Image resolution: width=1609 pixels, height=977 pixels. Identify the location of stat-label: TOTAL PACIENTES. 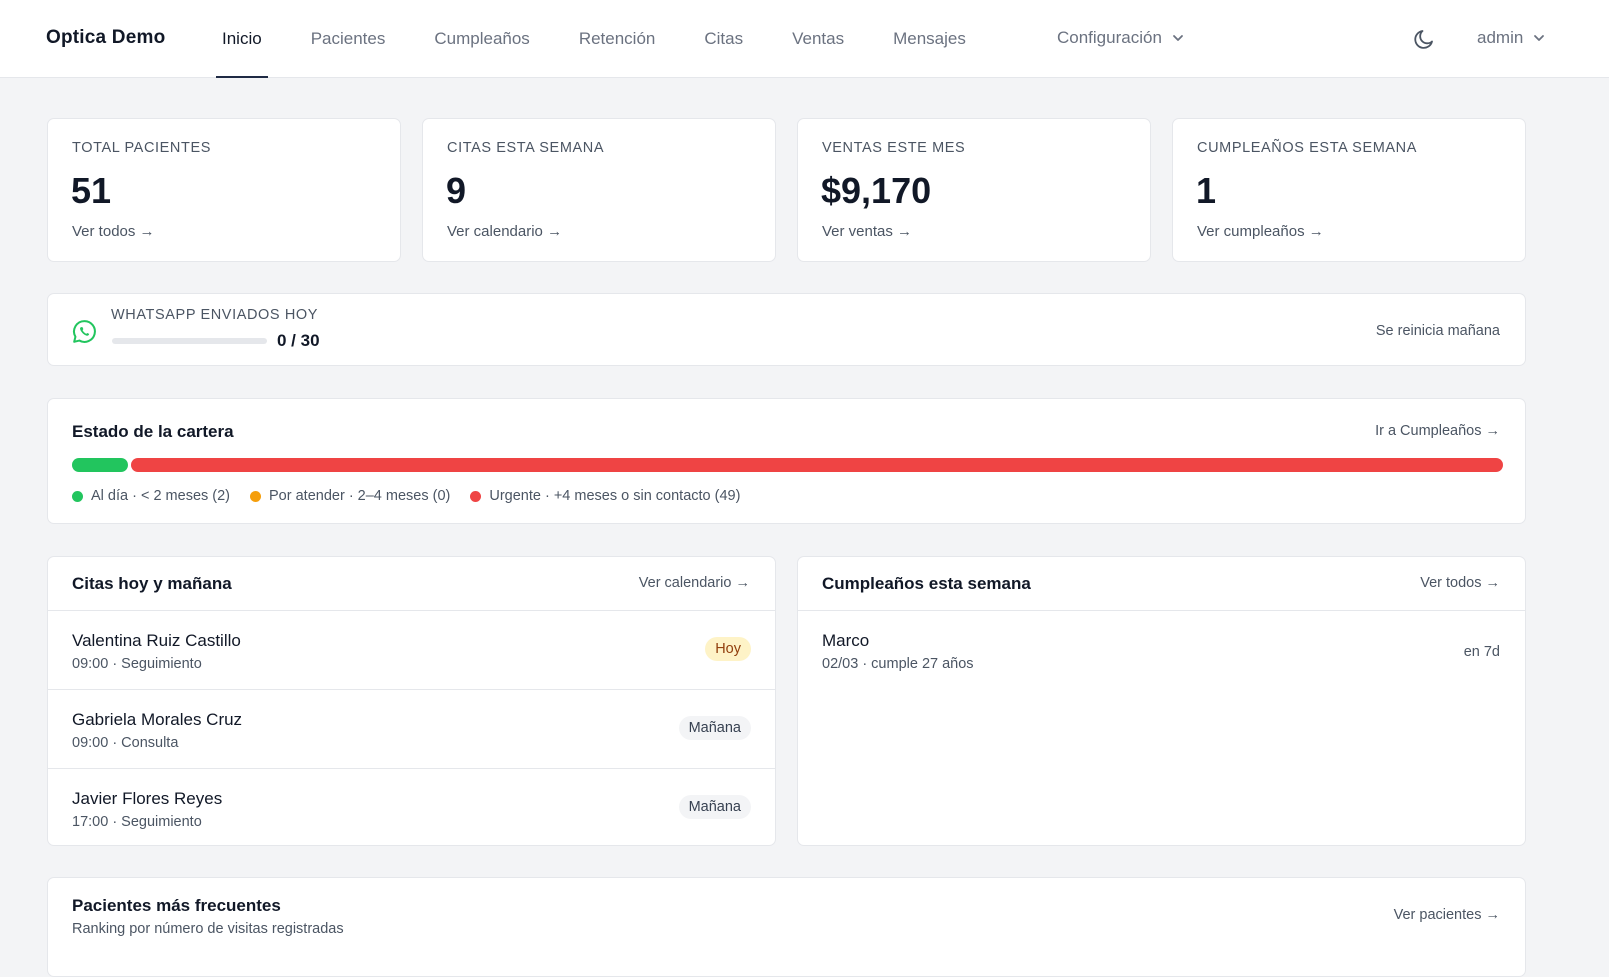
(141, 148).